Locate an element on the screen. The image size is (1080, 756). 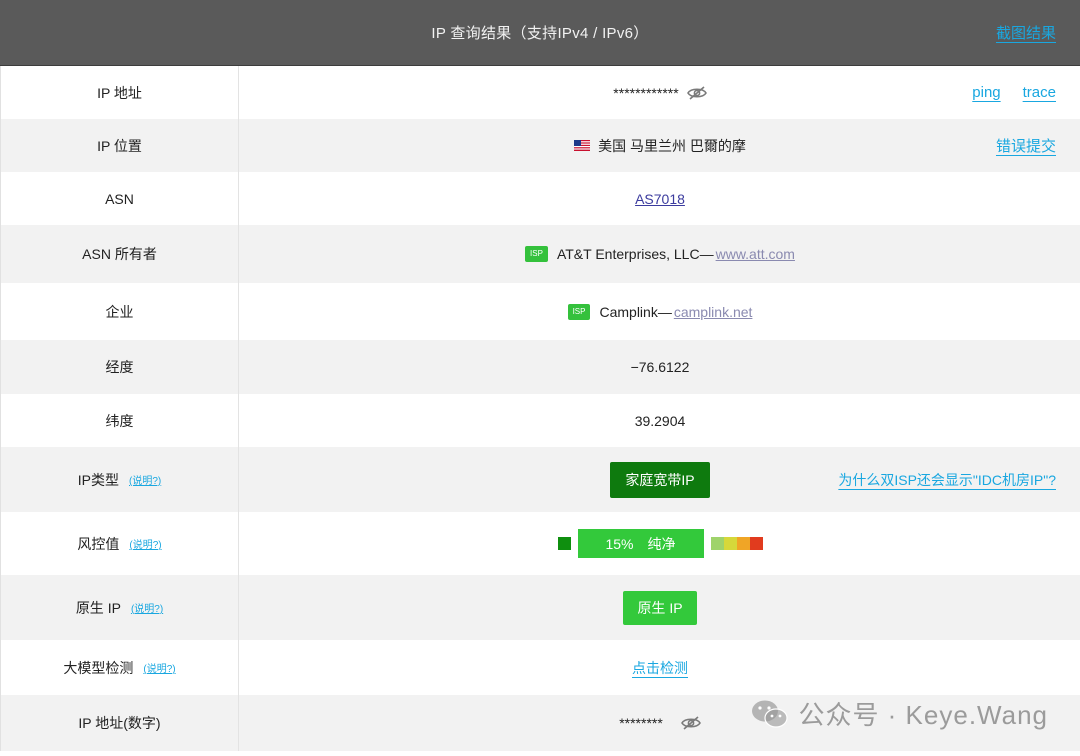
row-value: 15% 纯净 is located at coordinates (660, 543).